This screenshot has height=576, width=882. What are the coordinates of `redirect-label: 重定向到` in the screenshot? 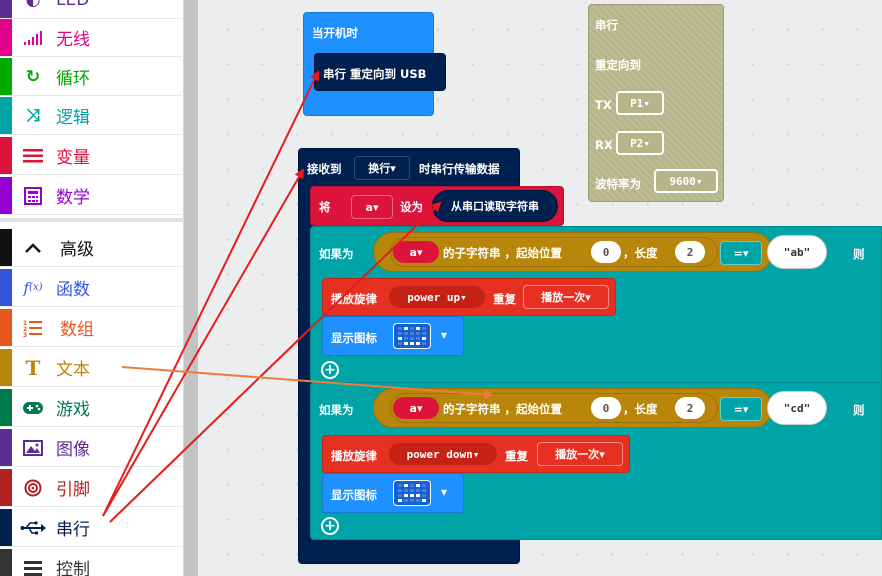 It's located at (618, 65).